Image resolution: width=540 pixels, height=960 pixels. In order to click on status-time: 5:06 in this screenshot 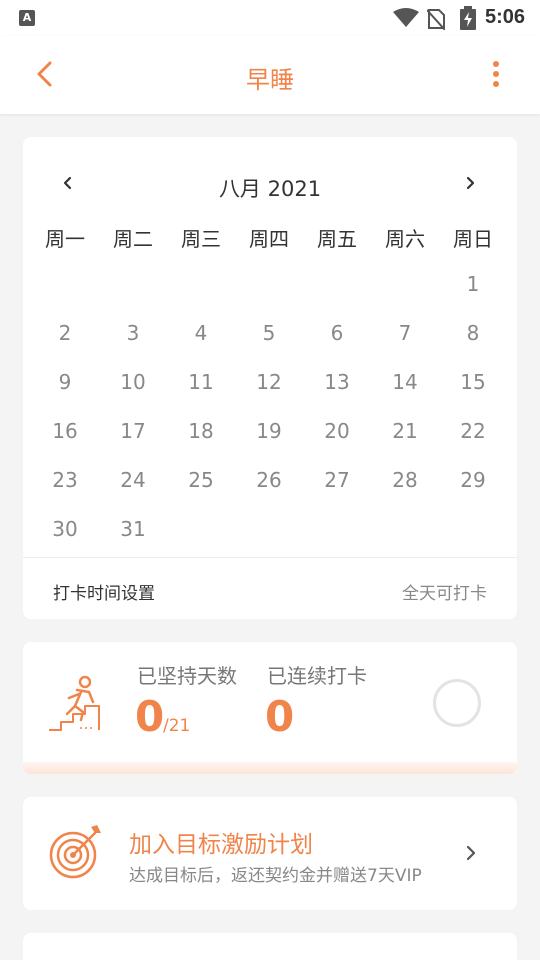, I will do `click(505, 17)`.